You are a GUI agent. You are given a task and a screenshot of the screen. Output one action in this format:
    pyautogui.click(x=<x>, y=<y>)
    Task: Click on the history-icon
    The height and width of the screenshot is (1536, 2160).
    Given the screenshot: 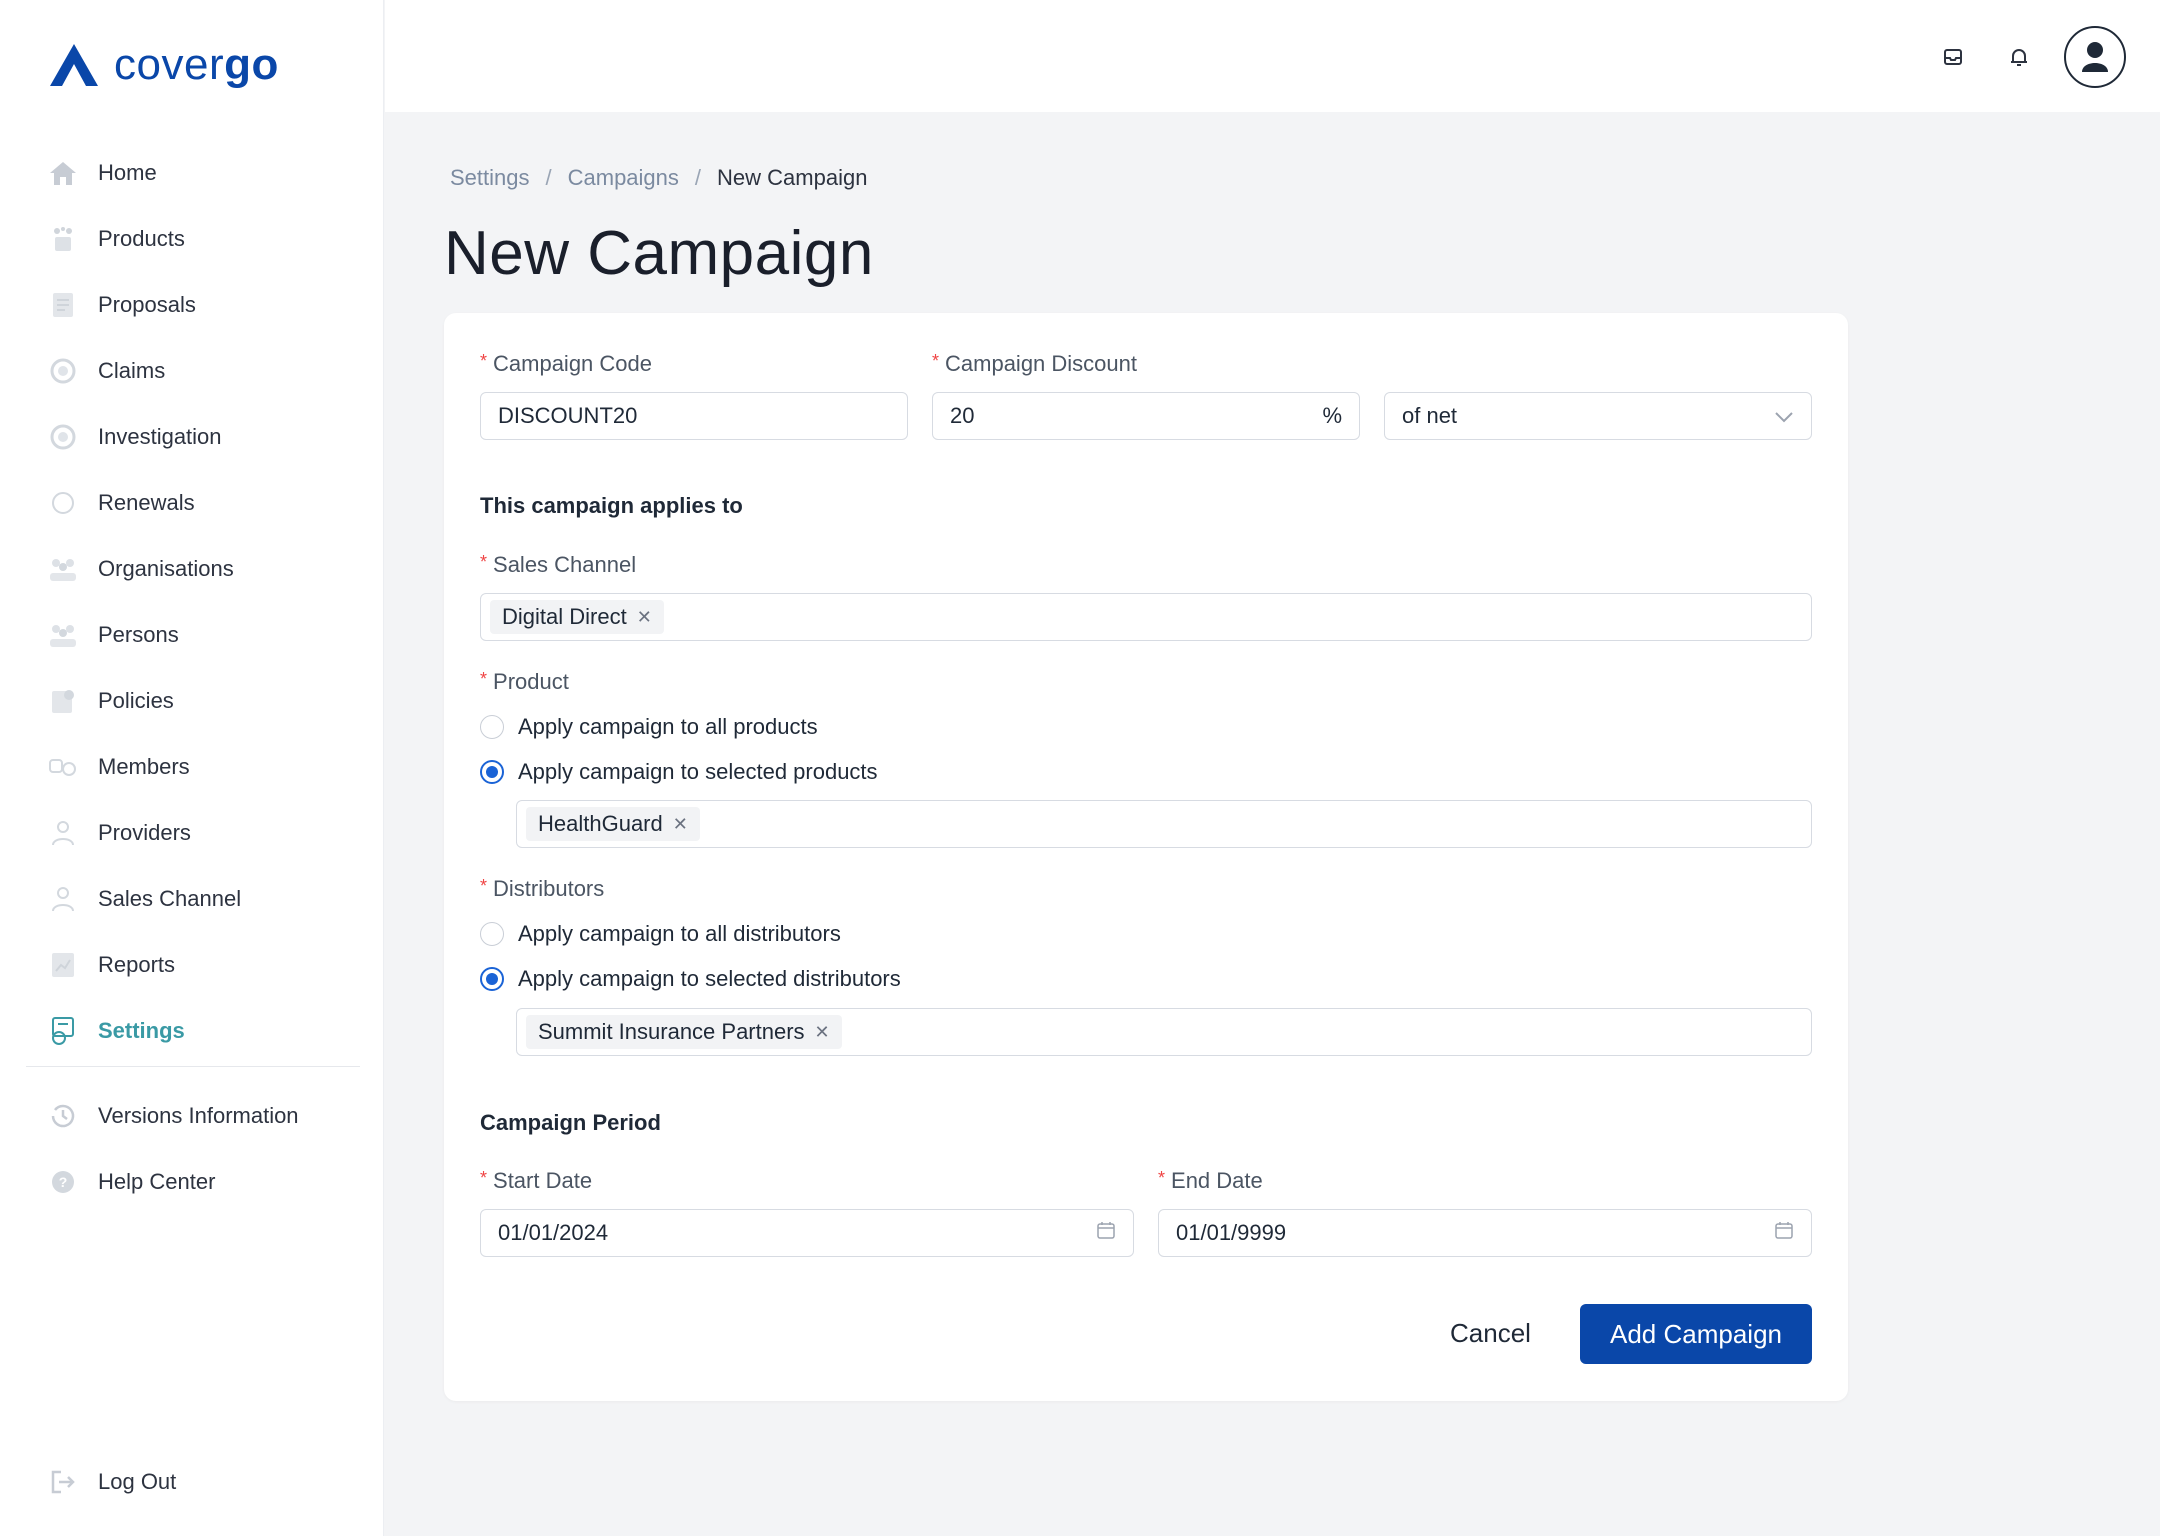 What is the action you would take?
    pyautogui.click(x=63, y=1116)
    